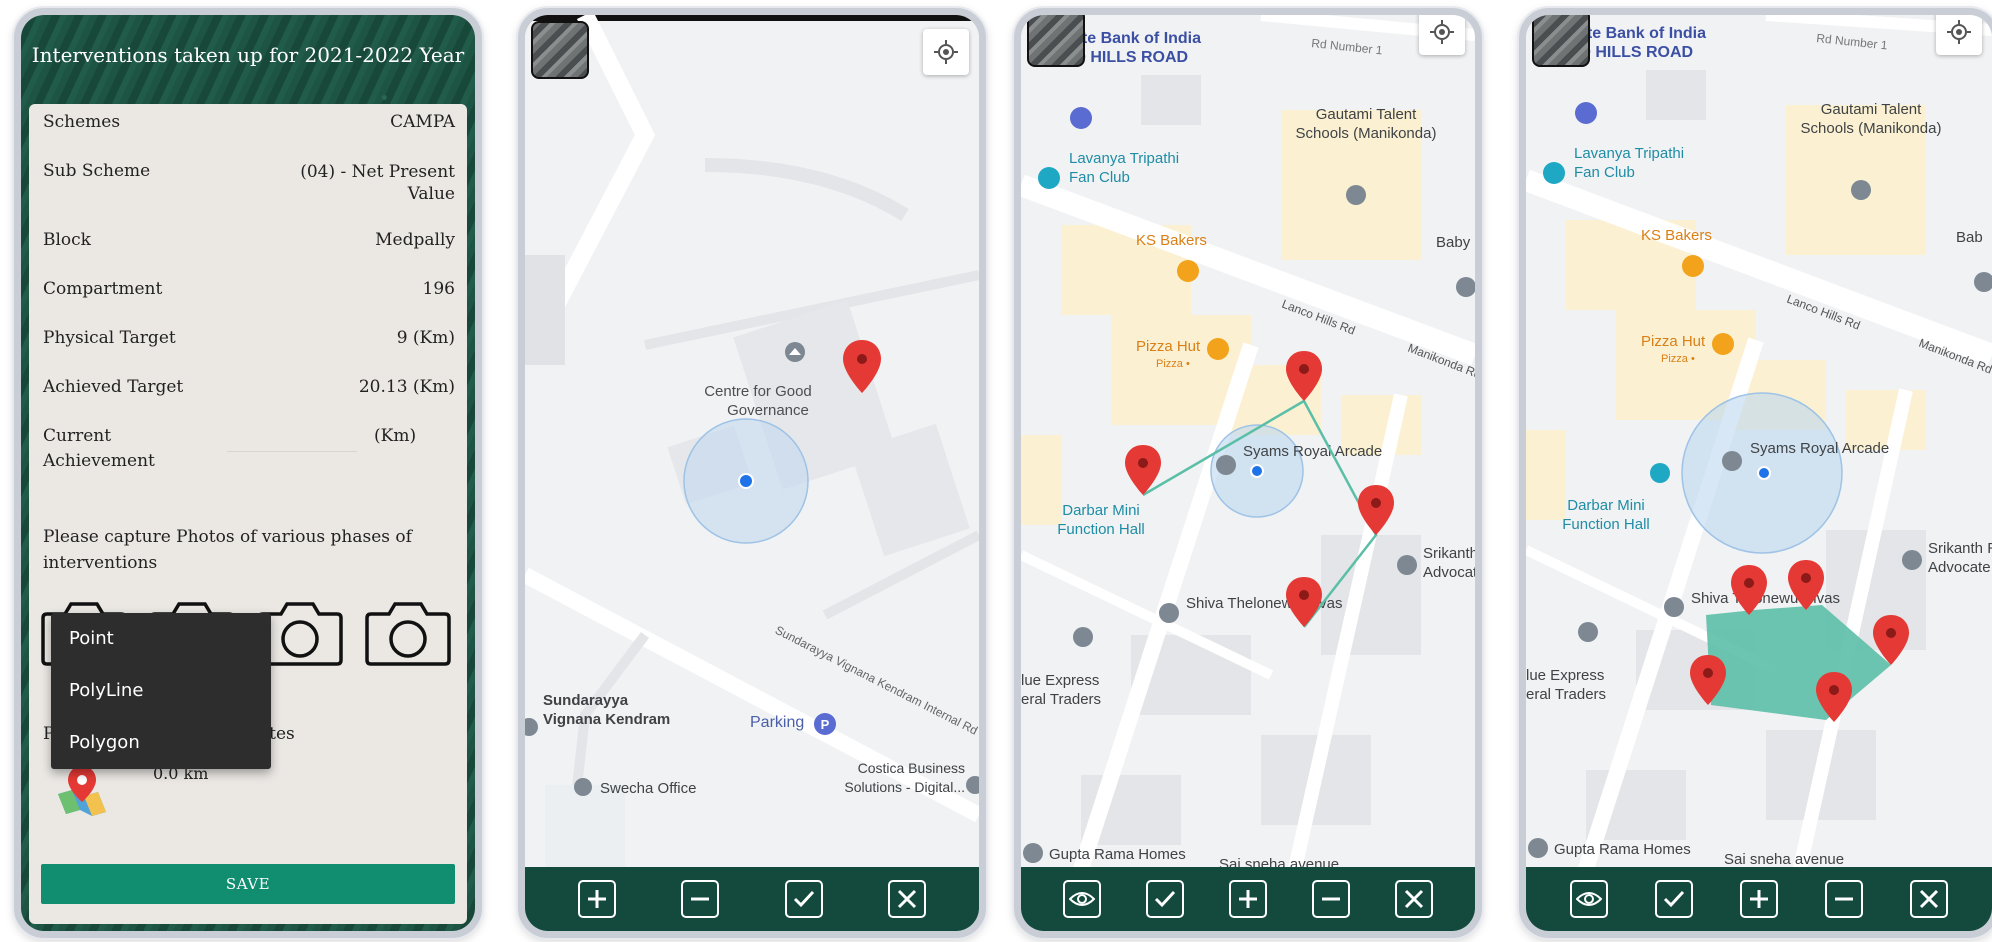 Image resolution: width=1992 pixels, height=942 pixels. I want to click on compartment-label: Compartment, so click(103, 289).